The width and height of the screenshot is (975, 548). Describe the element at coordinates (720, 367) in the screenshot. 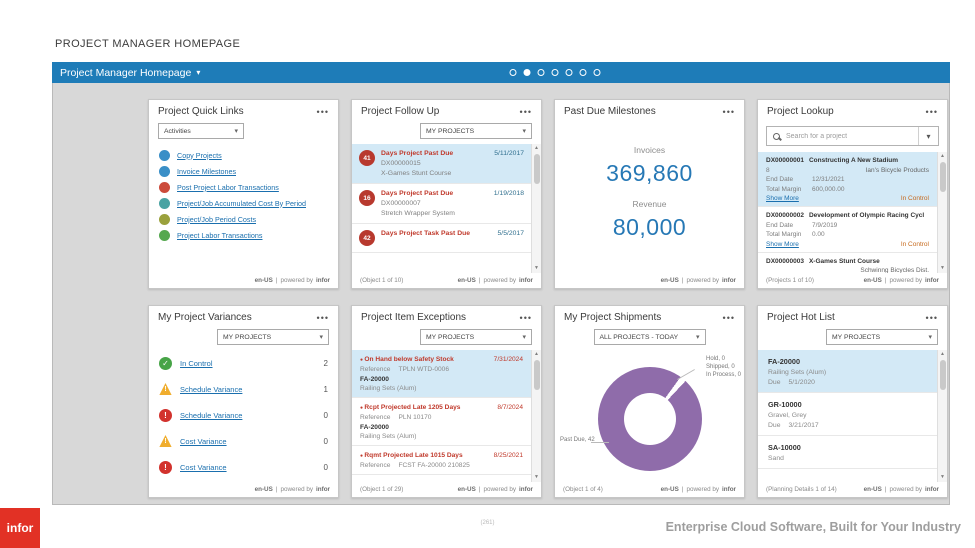

I see `shipped-slice-label: Shipped, 0` at that location.